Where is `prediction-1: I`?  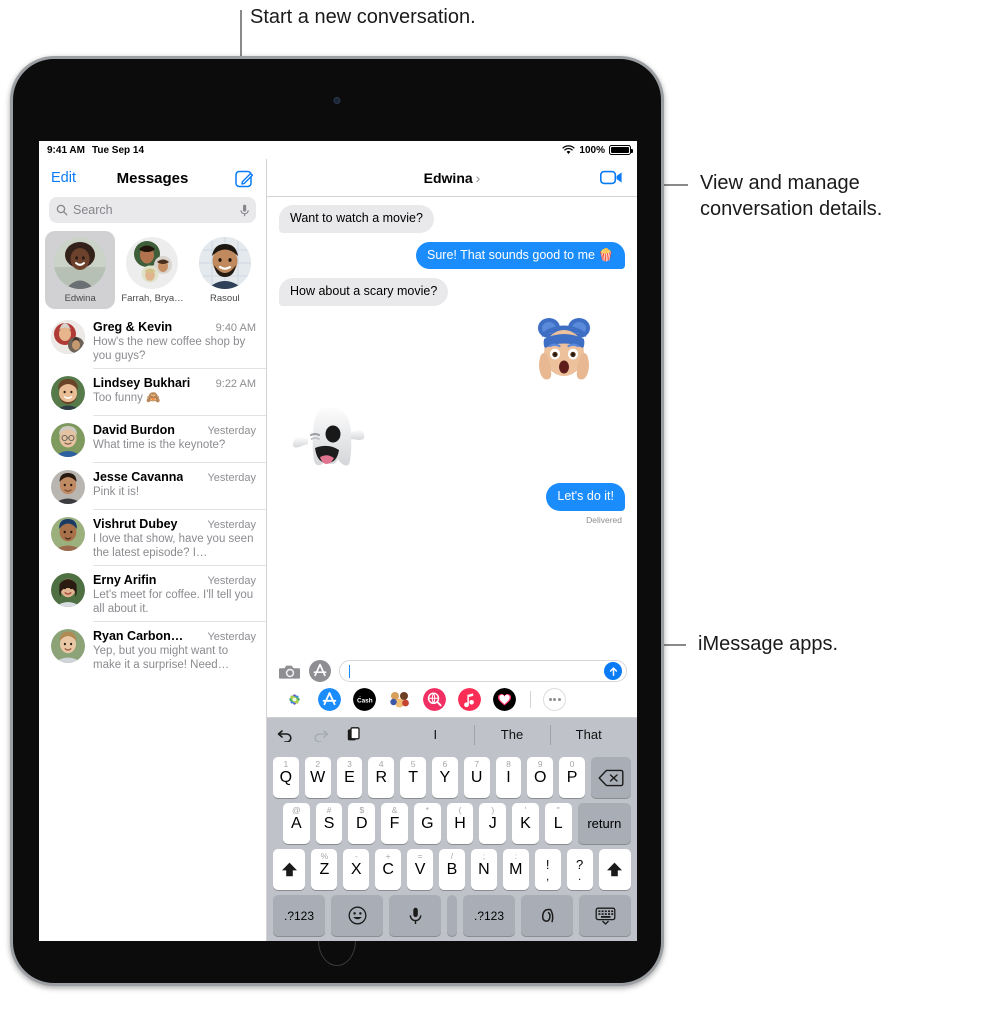 prediction-1: I is located at coordinates (435, 735).